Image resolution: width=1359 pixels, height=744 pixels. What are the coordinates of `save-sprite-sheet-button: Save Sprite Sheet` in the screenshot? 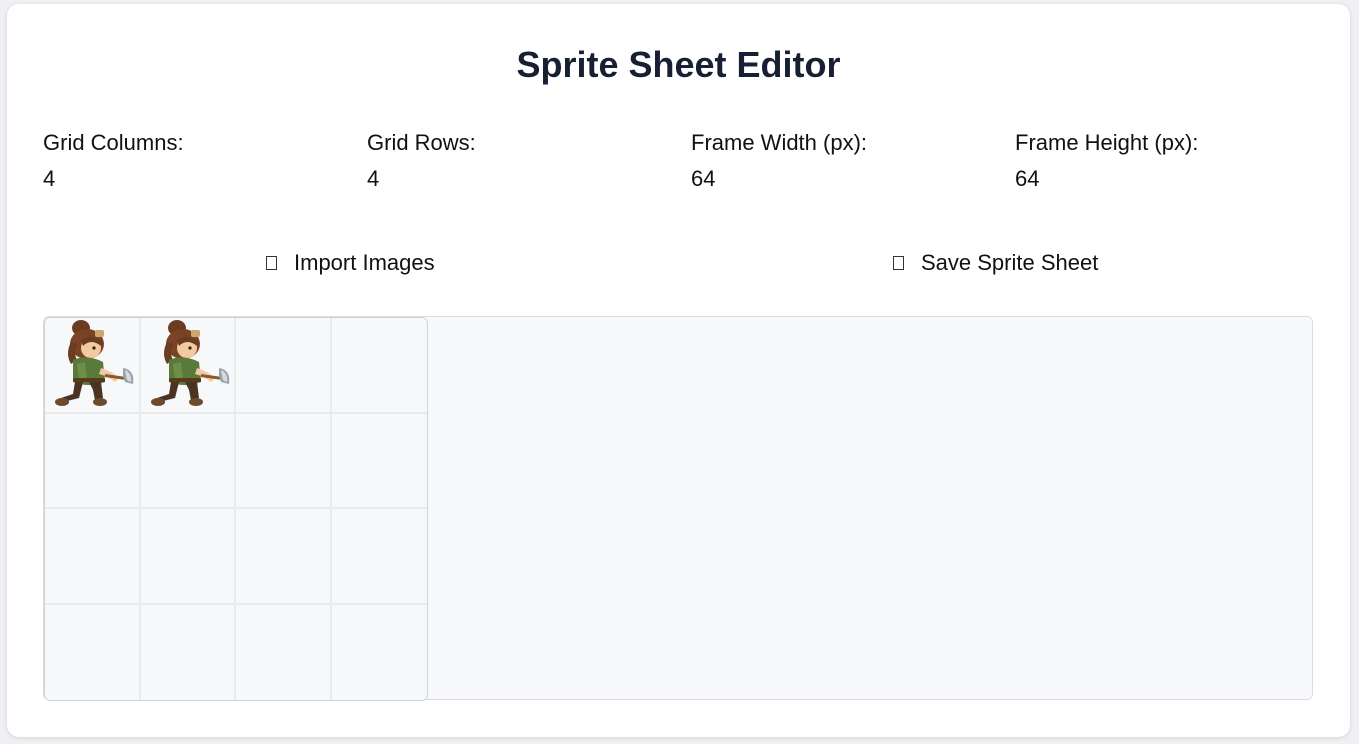 It's located at (995, 263).